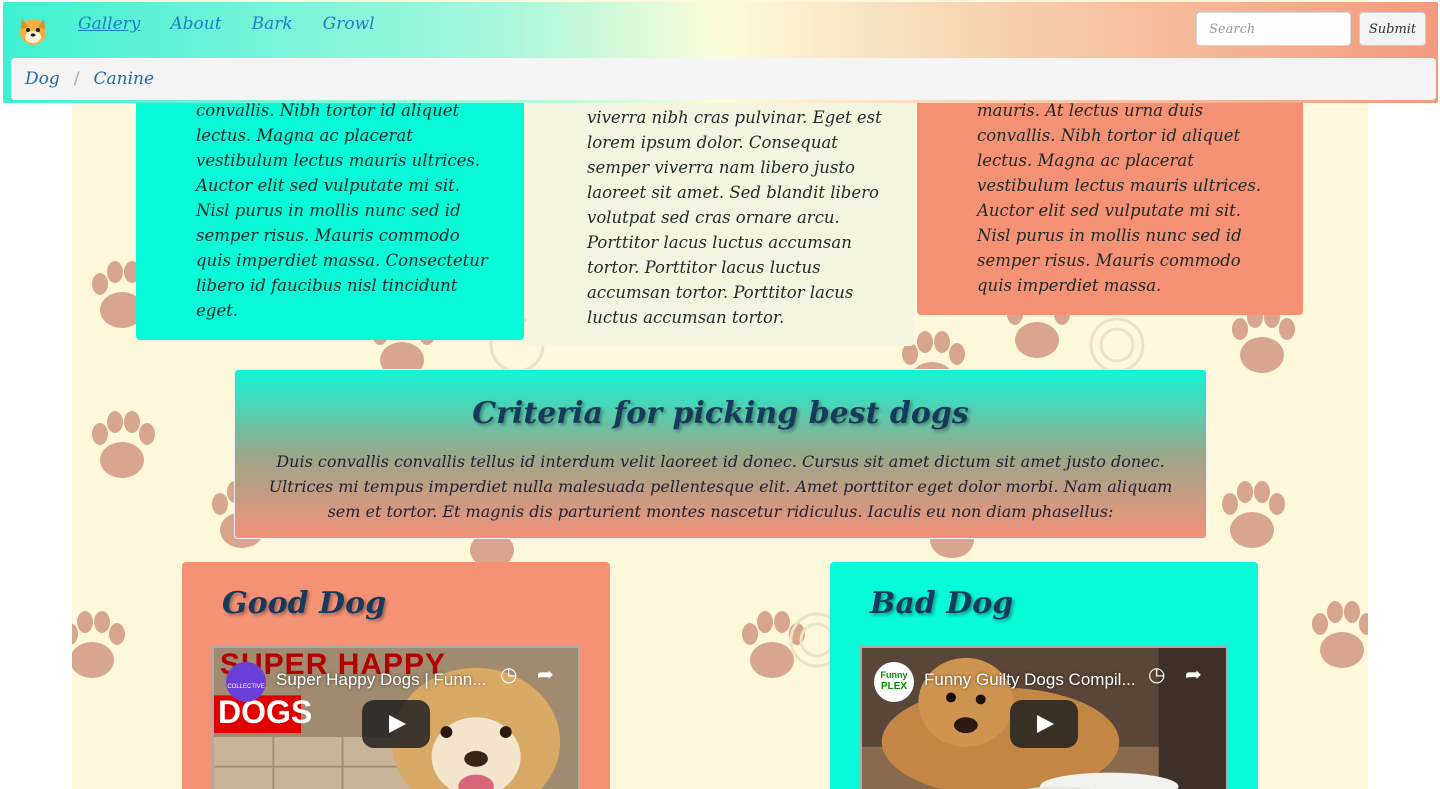 The width and height of the screenshot is (1440, 789). What do you see at coordinates (1044, 724) in the screenshot?
I see `bad-dog-play-button` at bounding box center [1044, 724].